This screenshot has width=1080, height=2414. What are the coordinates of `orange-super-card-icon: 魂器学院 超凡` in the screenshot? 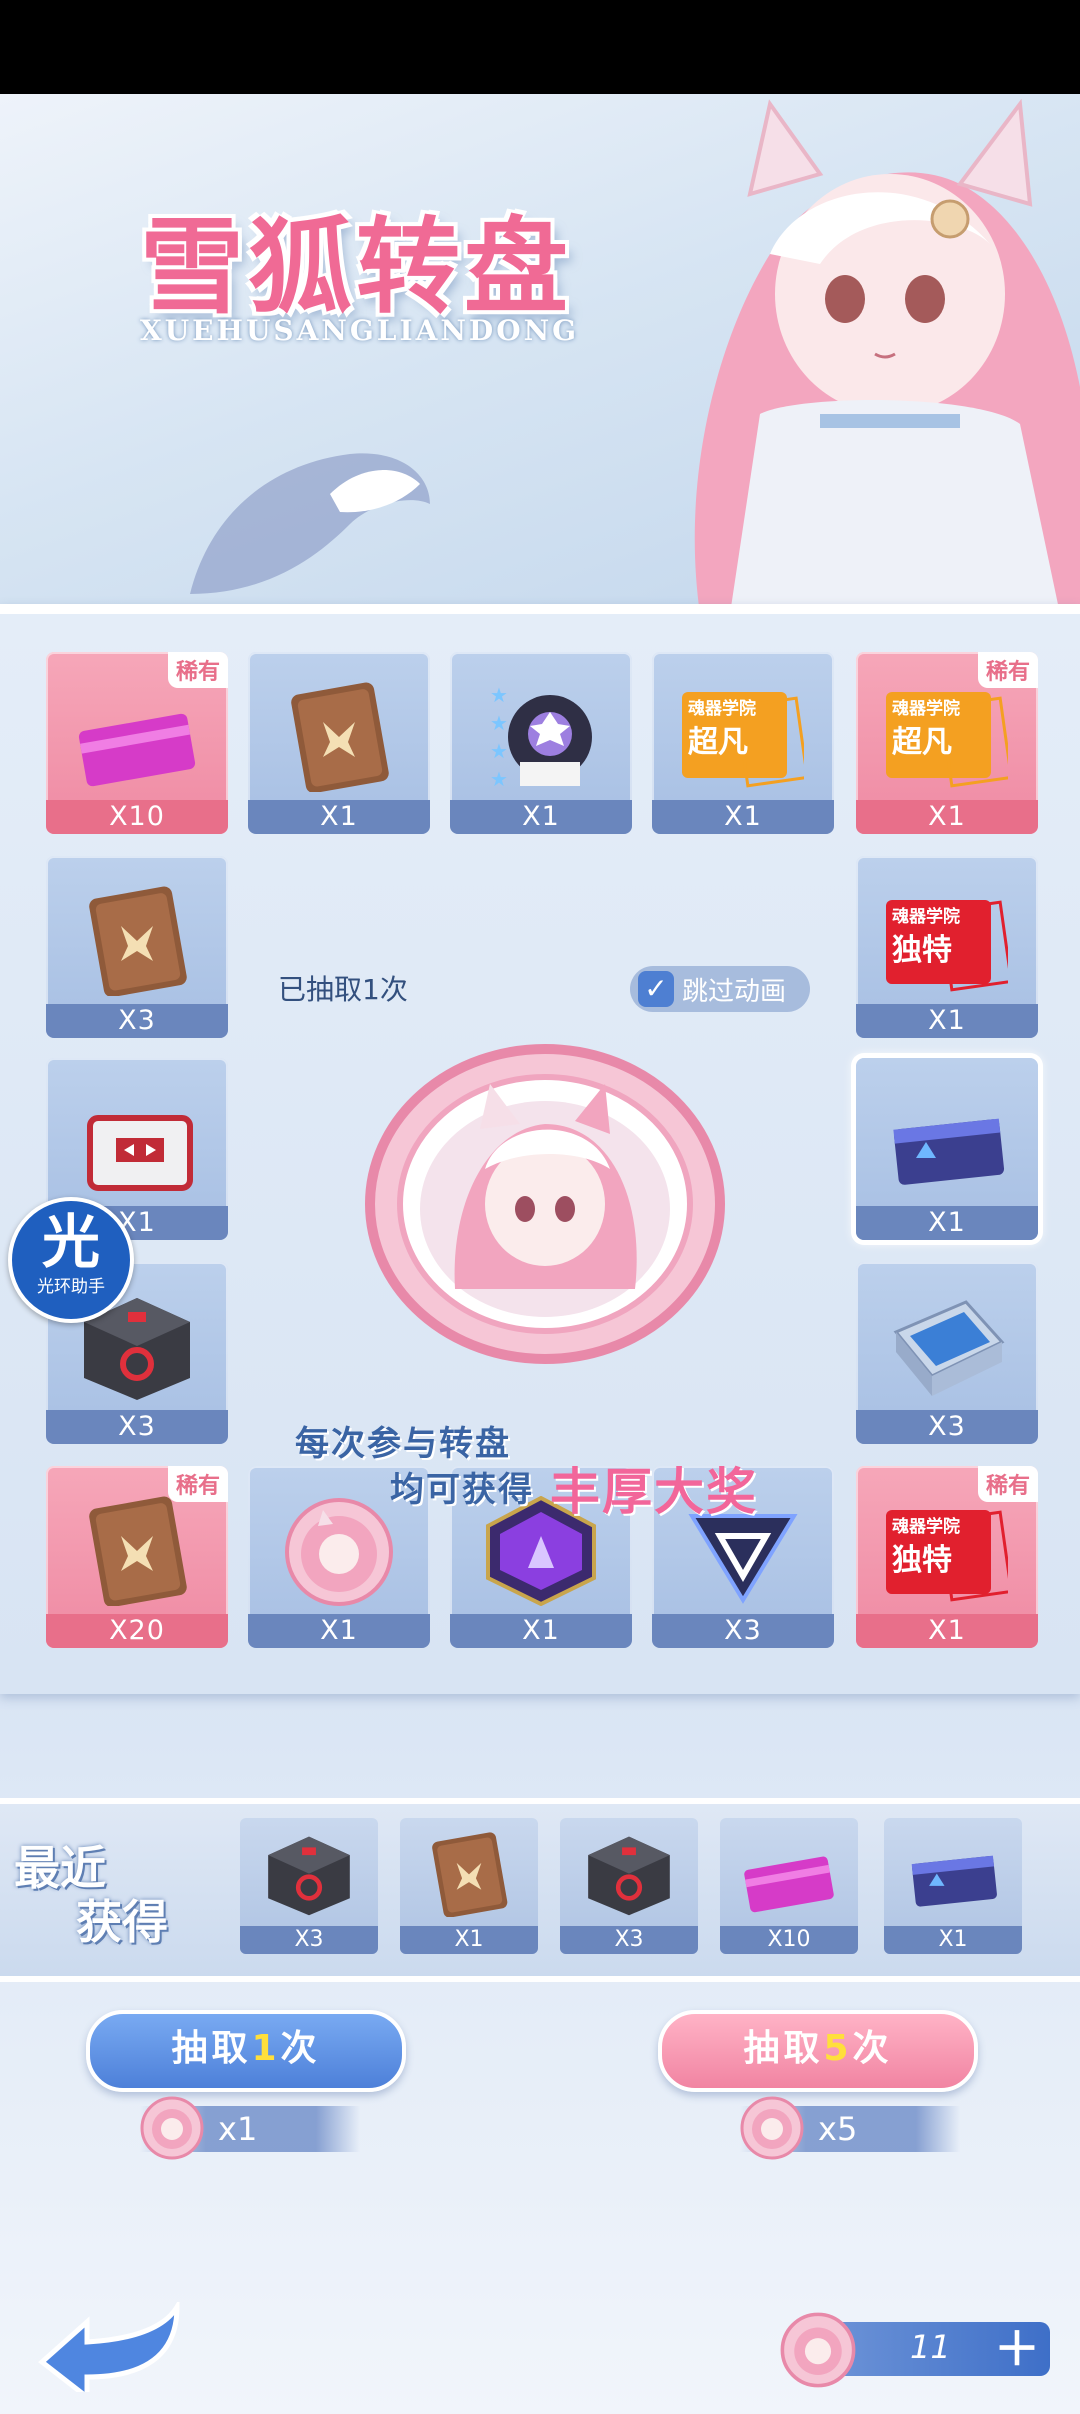 It's located at (949, 737).